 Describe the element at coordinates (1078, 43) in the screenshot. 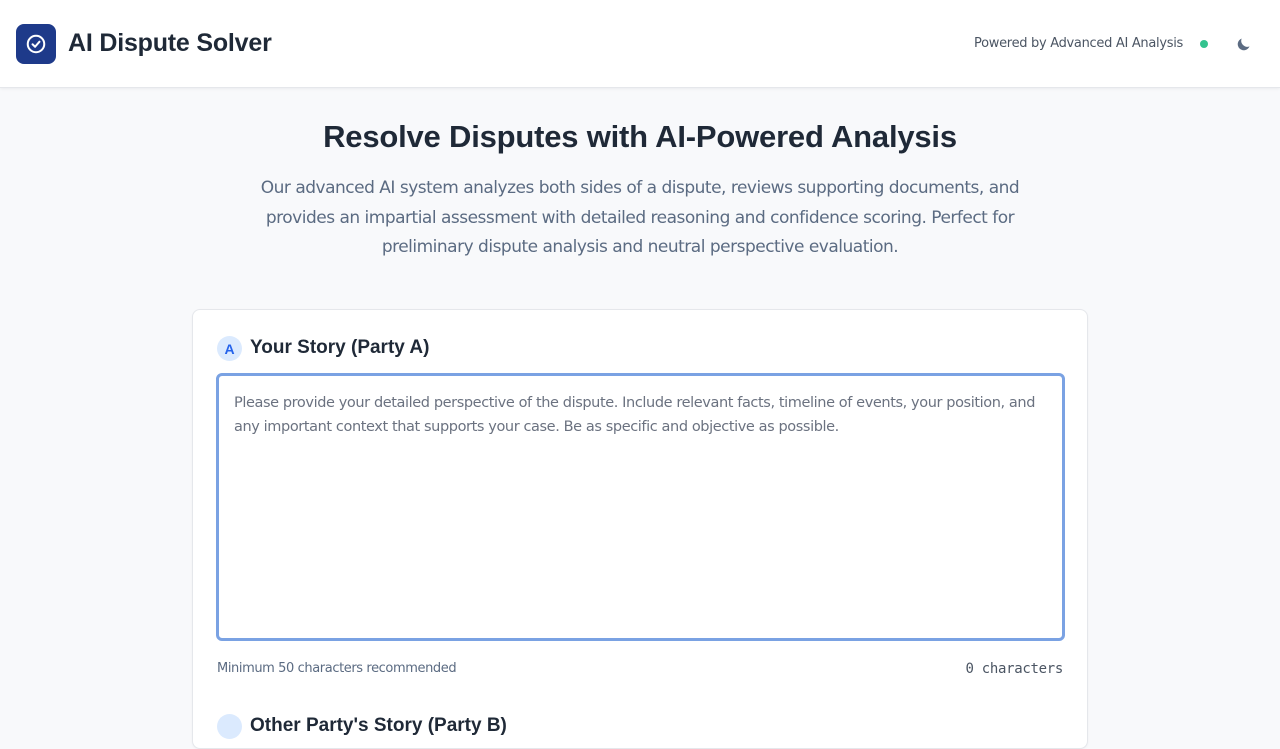

I see `powered-by-text: Powered by Advanced AI Analysis` at that location.